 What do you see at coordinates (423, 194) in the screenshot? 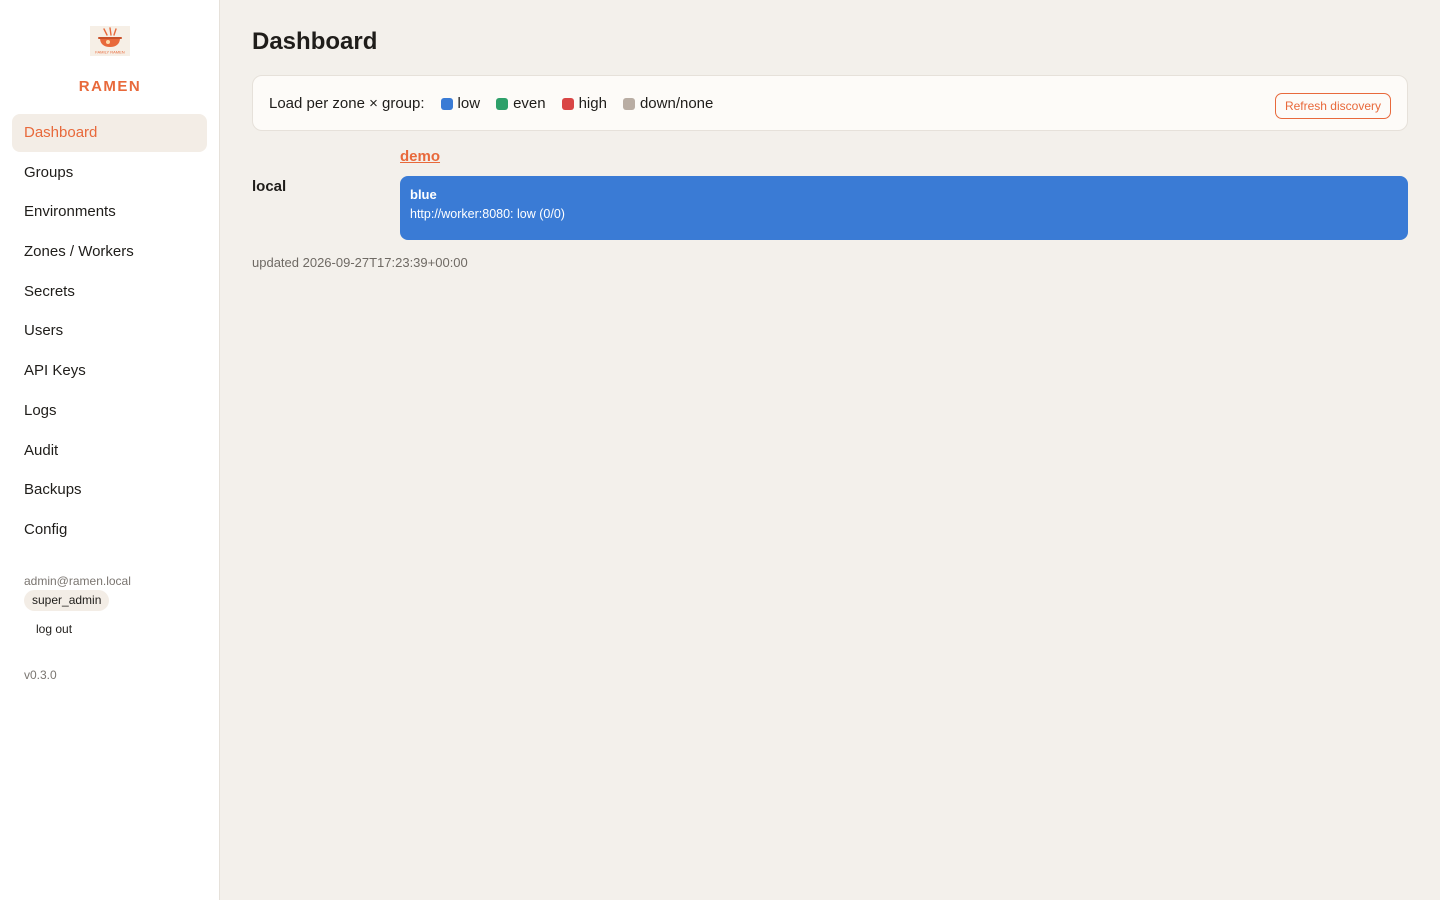
I see `cell-environment: blue` at bounding box center [423, 194].